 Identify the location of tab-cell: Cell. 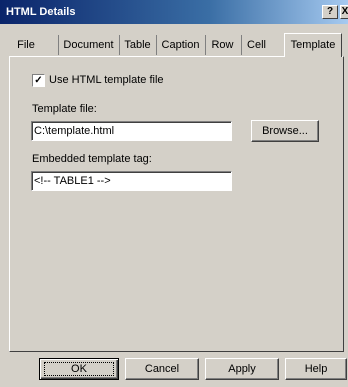
(256, 45).